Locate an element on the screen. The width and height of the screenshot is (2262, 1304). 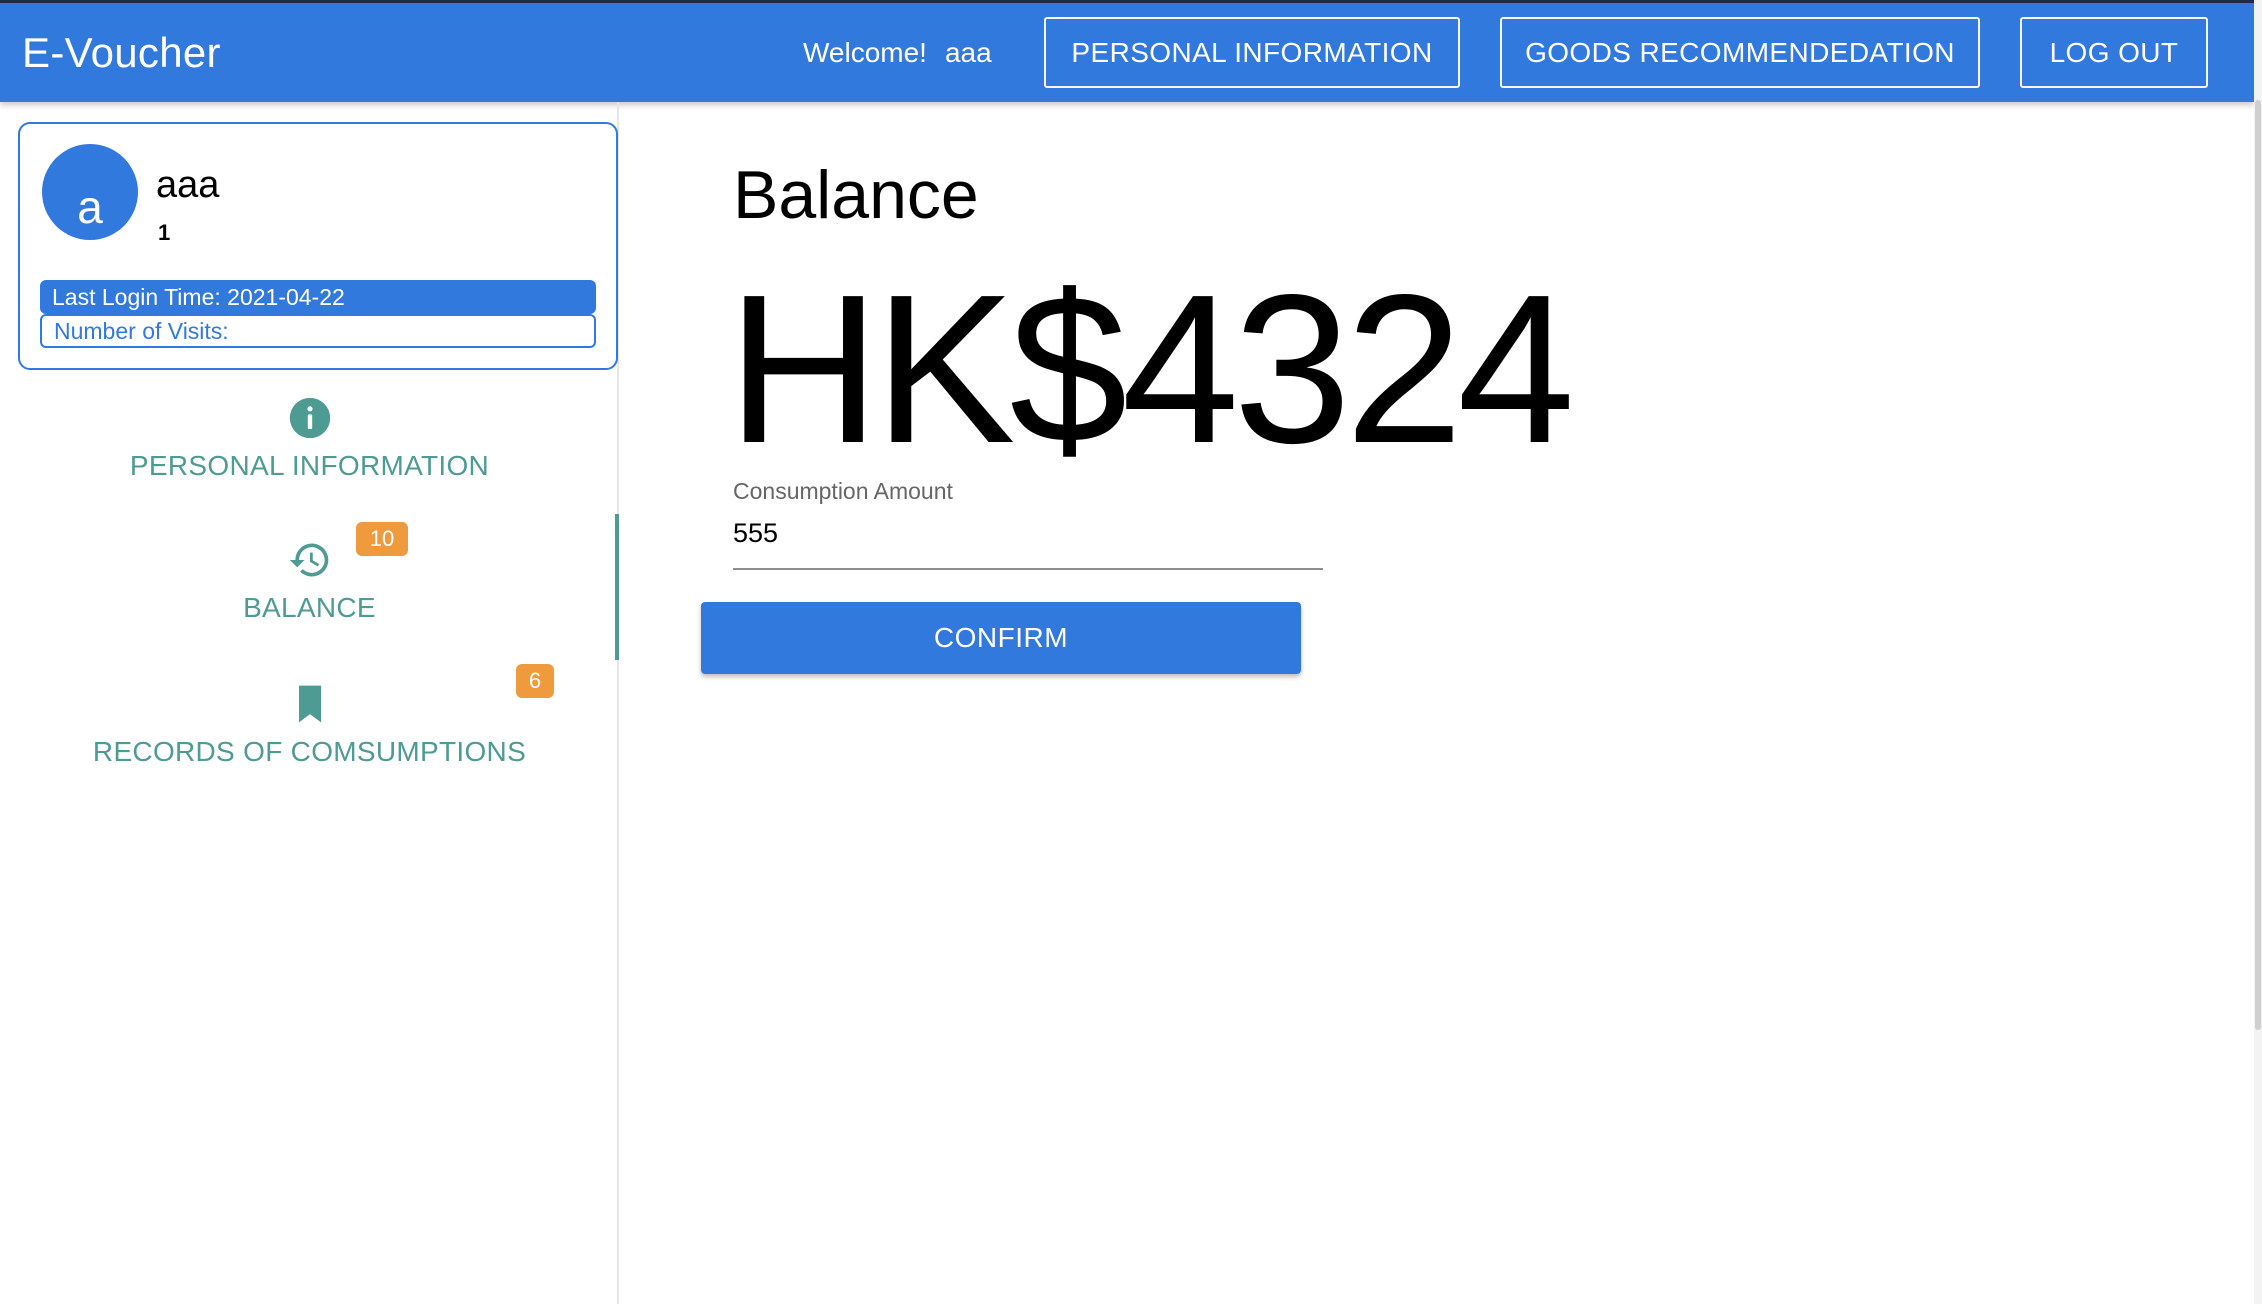
sidebar-item-label: PERSONAL INFORMATION is located at coordinates (309, 465).